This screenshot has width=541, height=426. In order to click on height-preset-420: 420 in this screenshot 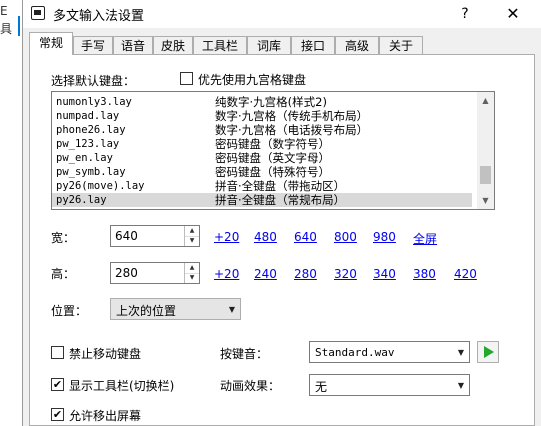, I will do `click(465, 274)`.